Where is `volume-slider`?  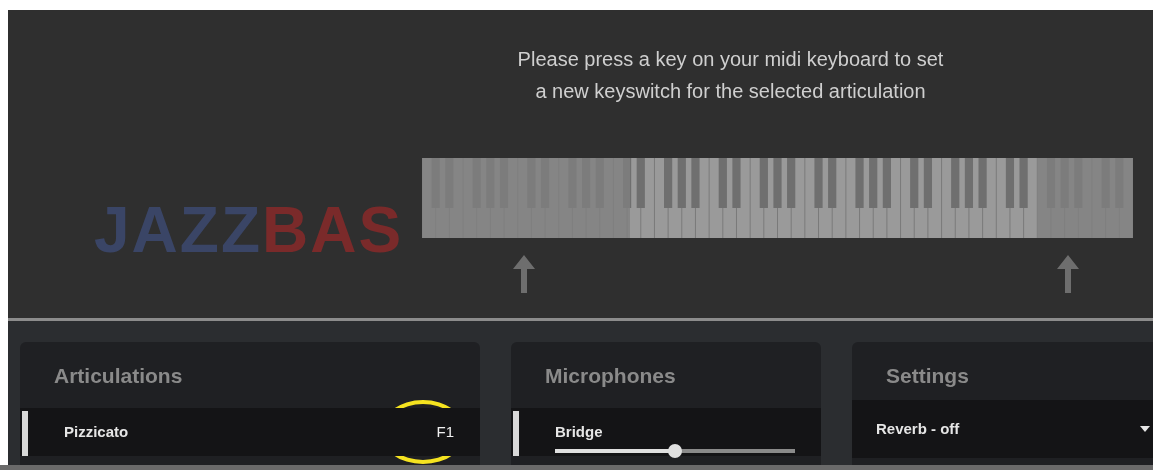
volume-slider is located at coordinates (675, 451).